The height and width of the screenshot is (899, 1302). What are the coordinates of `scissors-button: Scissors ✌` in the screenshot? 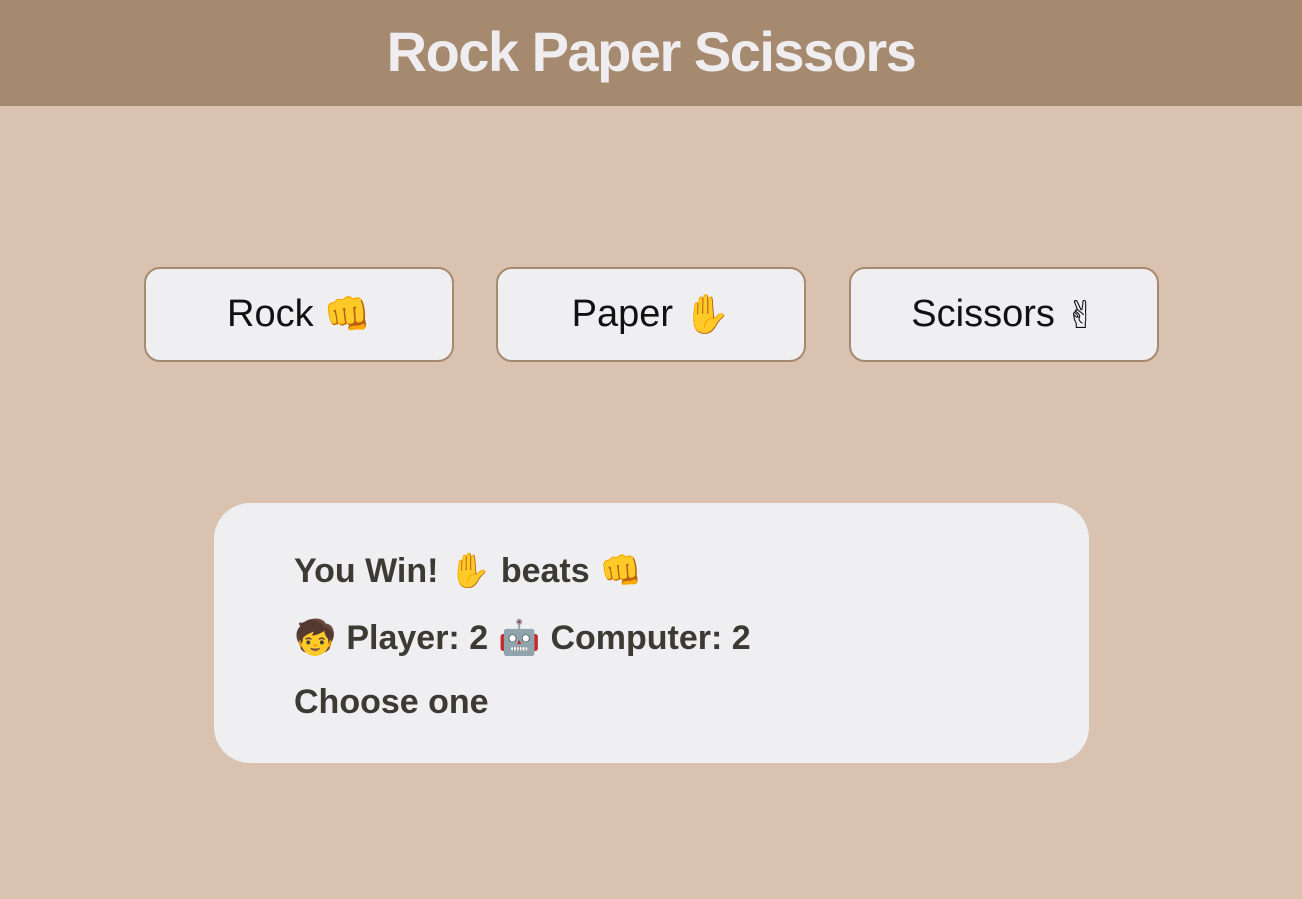 It's located at (1004, 314).